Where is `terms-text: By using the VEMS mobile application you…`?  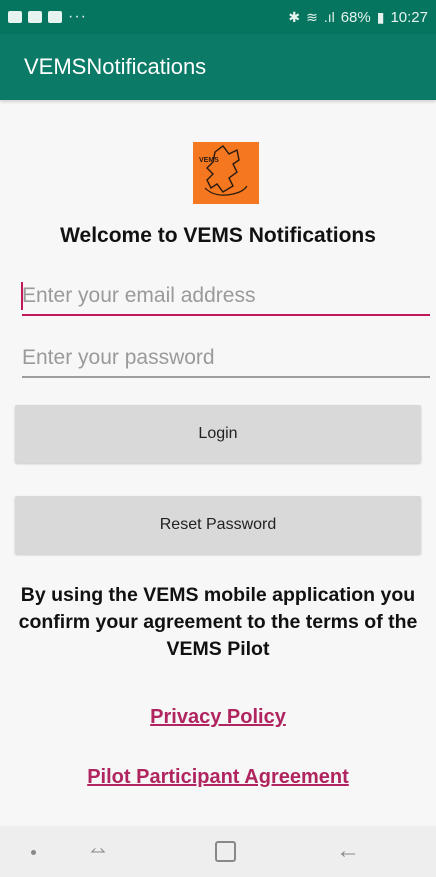
terms-text: By using the VEMS mobile application you… is located at coordinates (218, 622).